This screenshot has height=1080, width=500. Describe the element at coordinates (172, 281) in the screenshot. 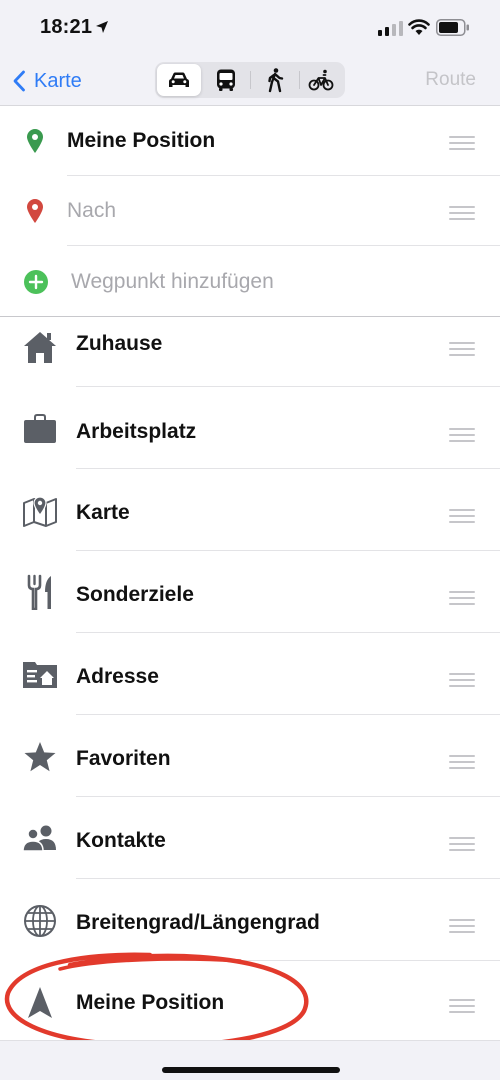

I see `add-waypoint-label: Wegpunkt hinzufügen` at that location.